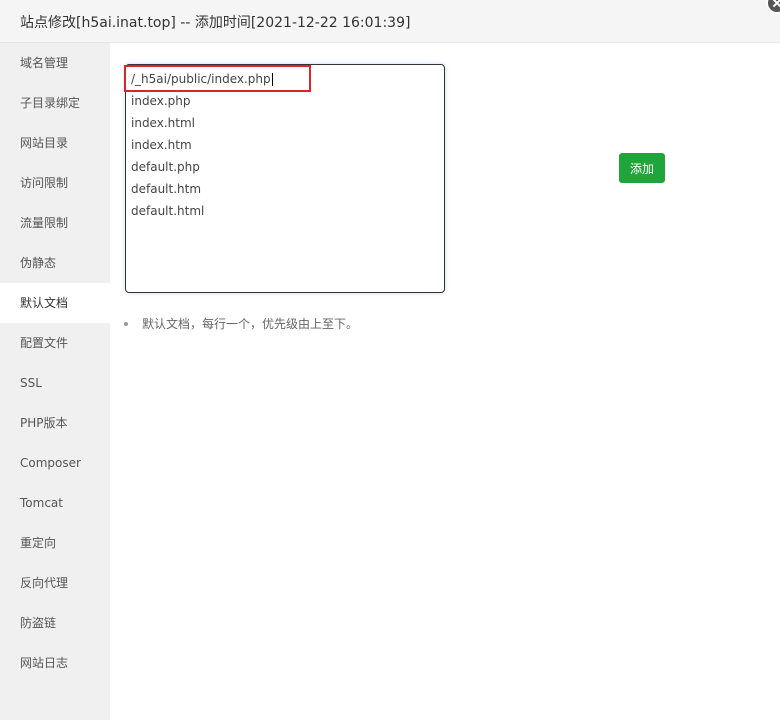 The width and height of the screenshot is (780, 720). Describe the element at coordinates (55, 423) in the screenshot. I see `sidebar-item-php-version: PHP版本` at that location.